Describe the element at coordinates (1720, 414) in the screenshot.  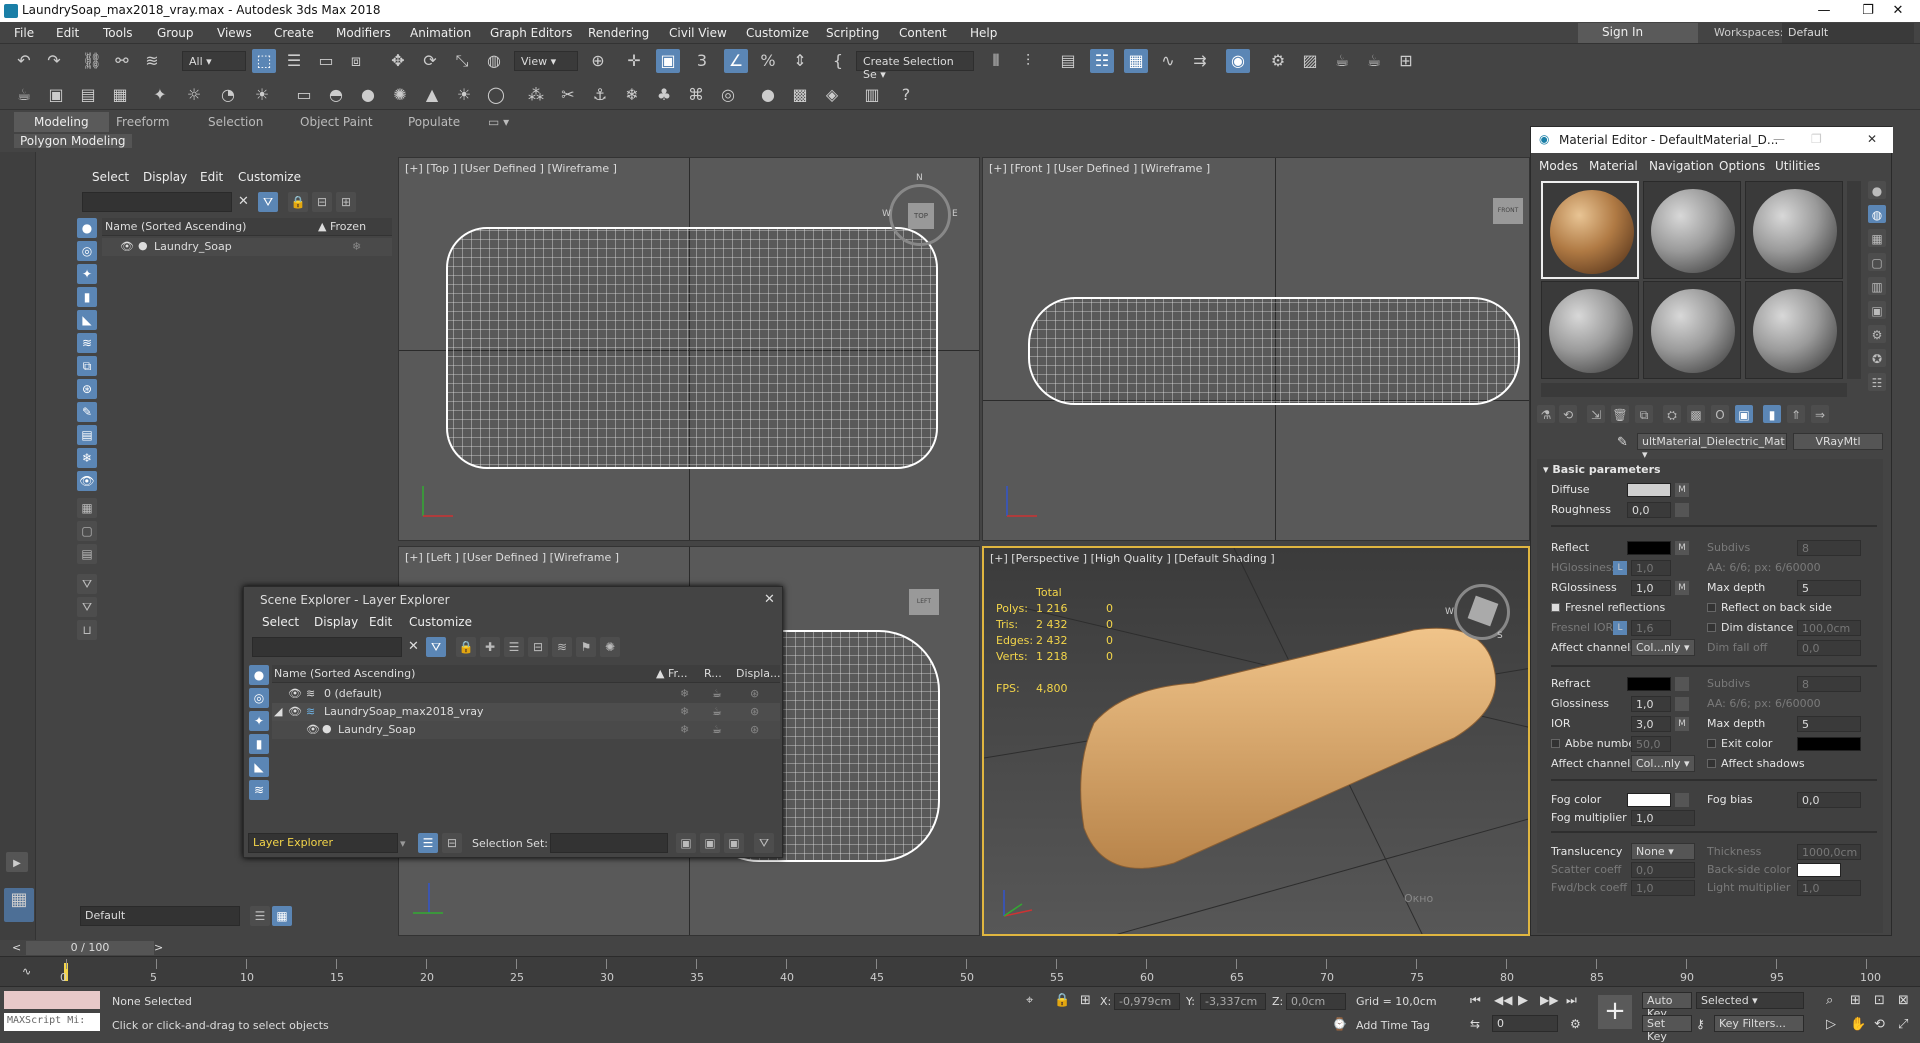
I see `show-map-icon: O` at that location.